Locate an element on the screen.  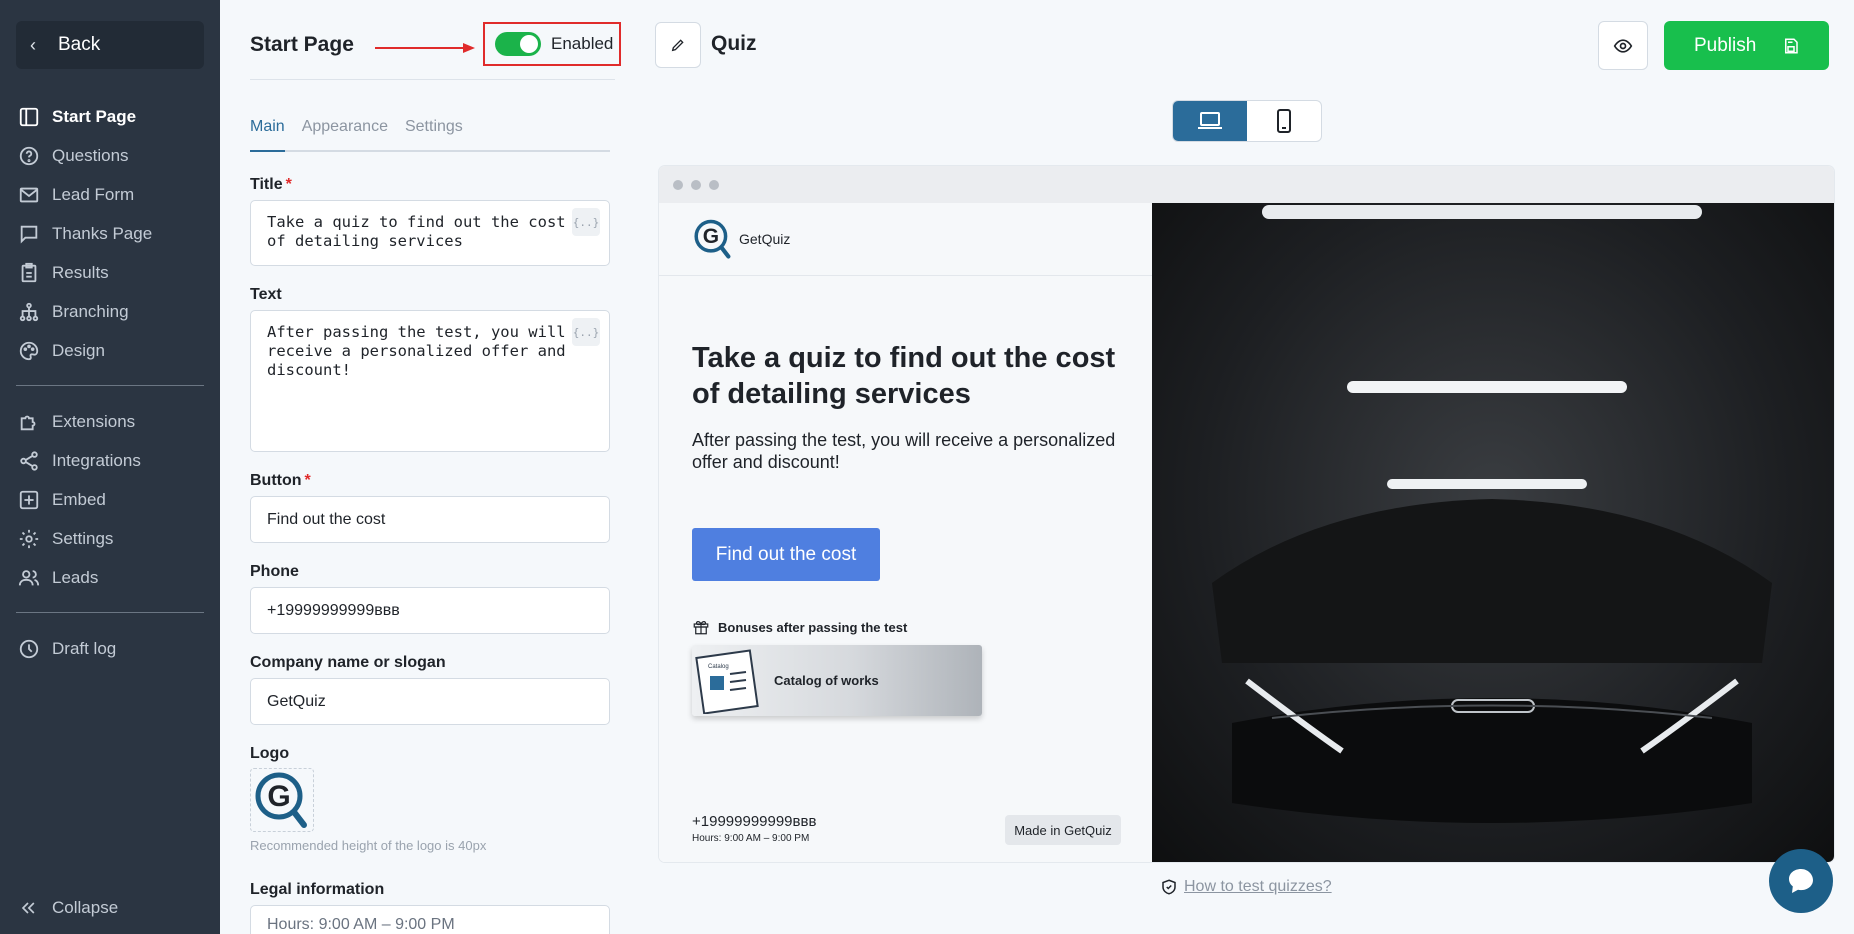
sidebar-item-questions: Questions is located at coordinates (110, 155).